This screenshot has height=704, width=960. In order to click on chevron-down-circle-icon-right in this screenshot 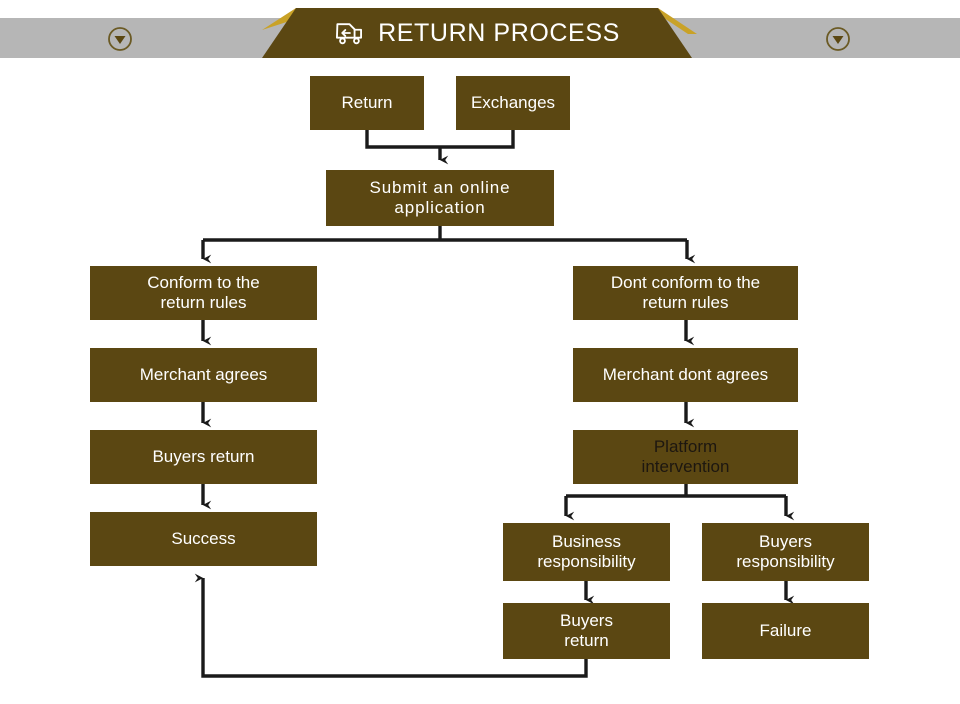, I will do `click(838, 39)`.